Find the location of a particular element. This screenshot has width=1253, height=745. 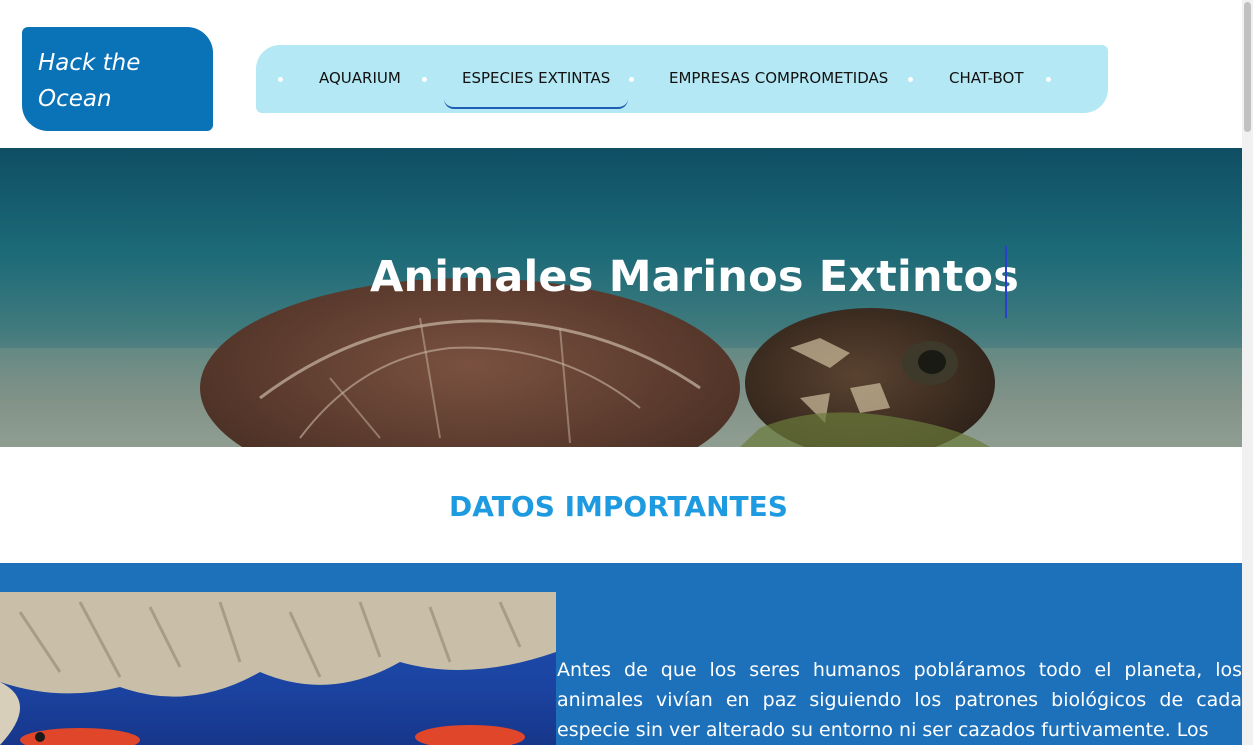

section-title: DATOS IMPORTANTES is located at coordinates (618, 506).